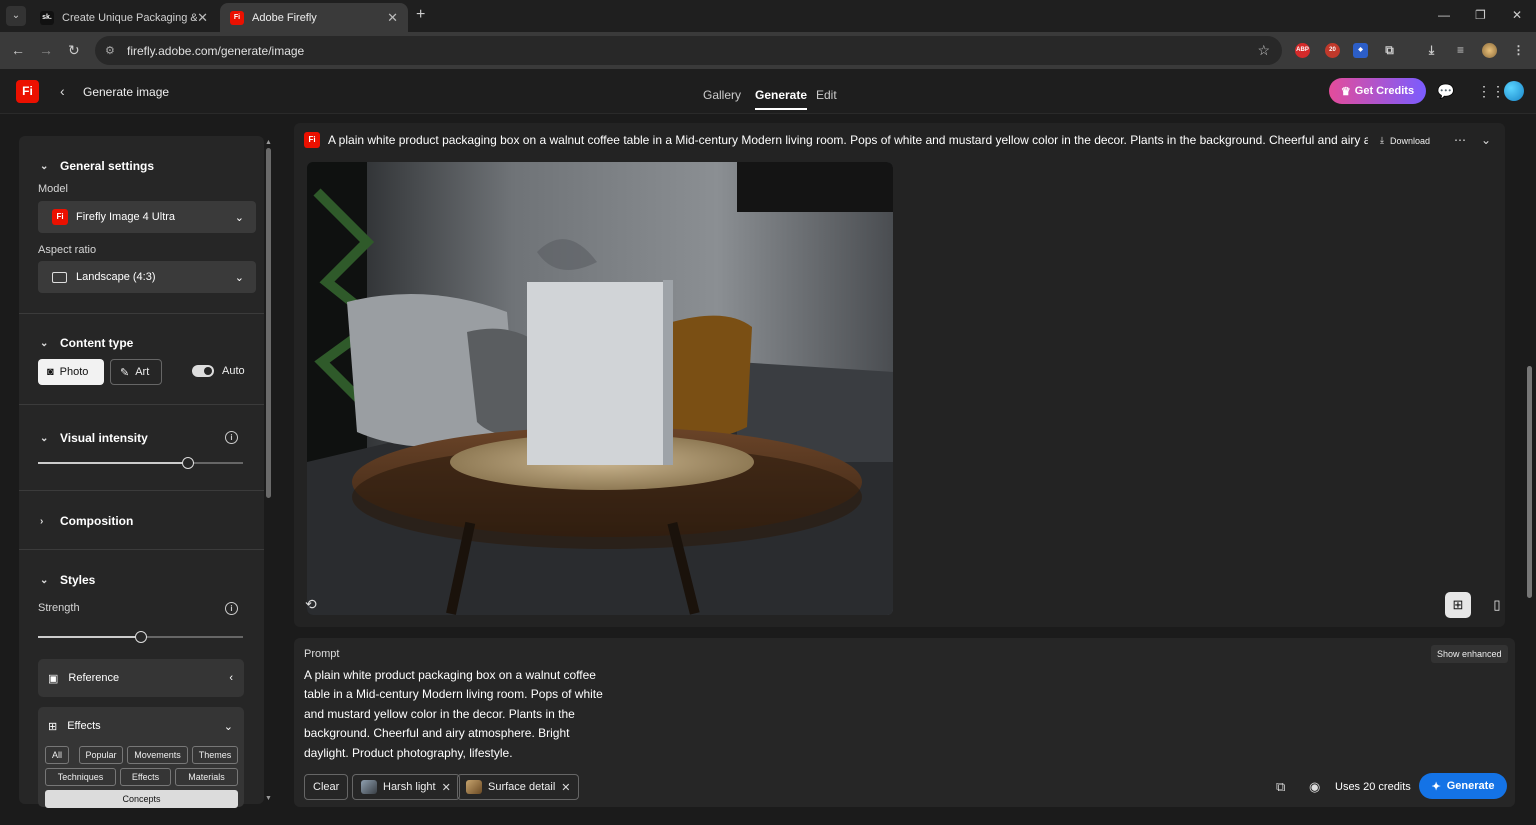 The image size is (1536, 825). Describe the element at coordinates (101, 755) in the screenshot. I see `effect-chip-popular: Popular` at that location.